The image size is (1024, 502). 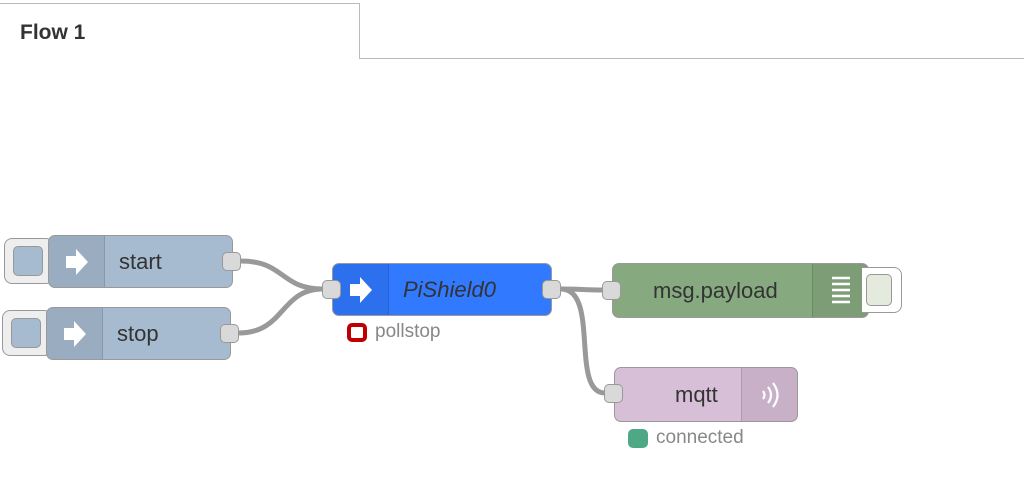 What do you see at coordinates (27, 333) in the screenshot?
I see `inject-button-stop` at bounding box center [27, 333].